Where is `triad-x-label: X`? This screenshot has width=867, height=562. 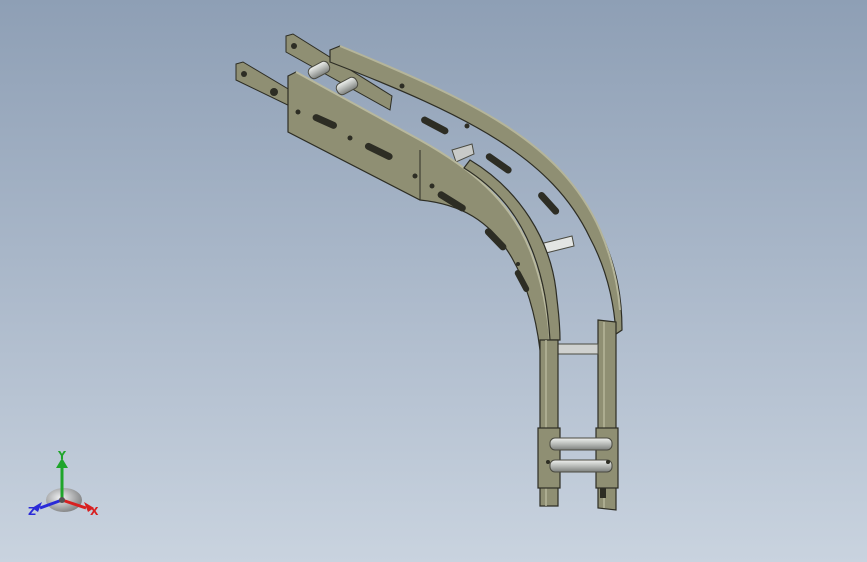
triad-x-label: X is located at coordinates (94, 511).